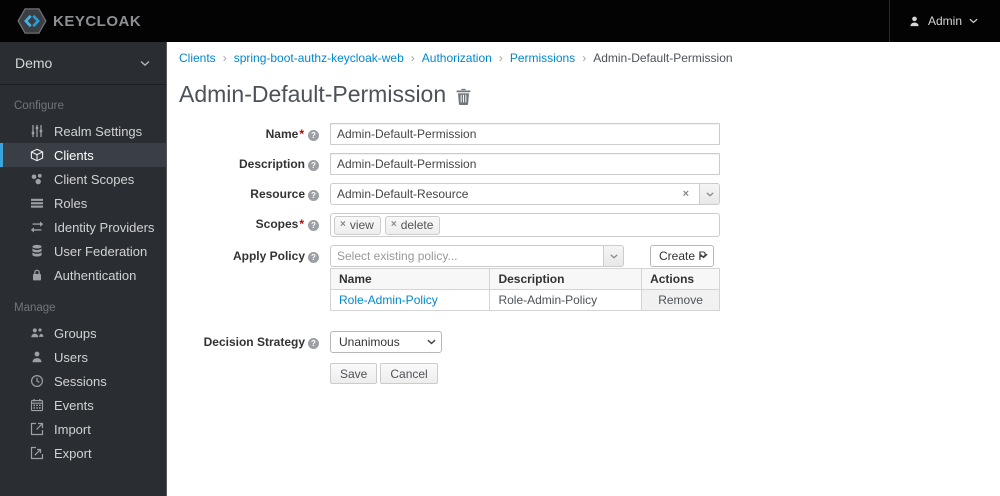 This screenshot has width=1000, height=496. I want to click on sidebar-item-groups: Groups, so click(83, 333).